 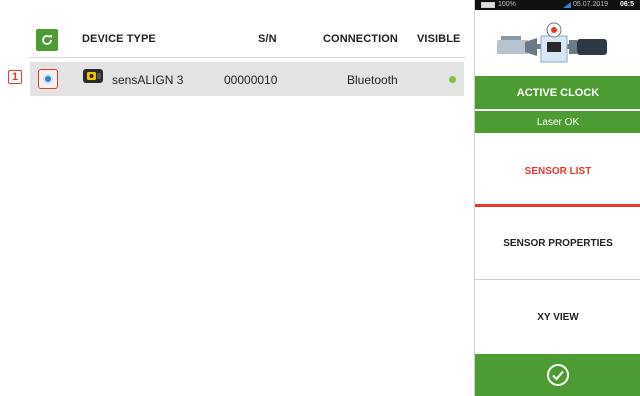 I want to click on column-header-sn: S/N, so click(x=267, y=39).